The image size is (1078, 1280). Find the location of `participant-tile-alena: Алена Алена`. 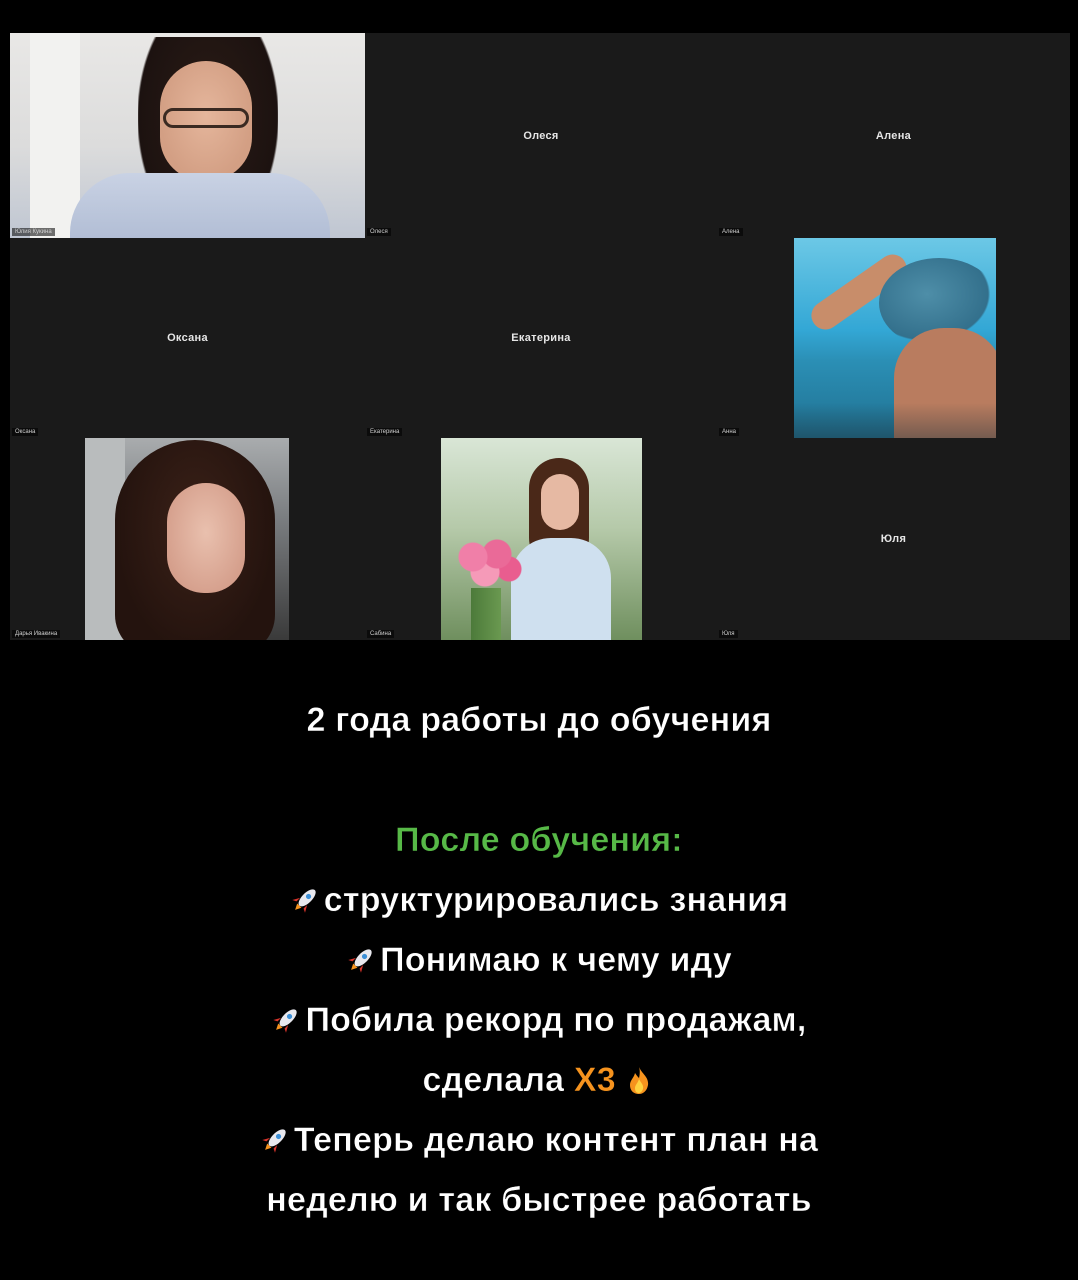

participant-tile-alena: Алена Алена is located at coordinates (893, 135).